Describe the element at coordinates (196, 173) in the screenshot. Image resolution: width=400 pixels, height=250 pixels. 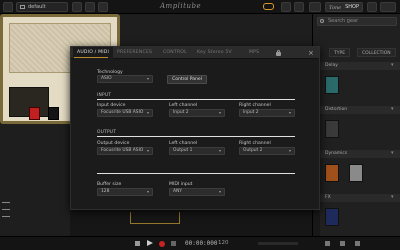
I see `buffer-divider` at that location.